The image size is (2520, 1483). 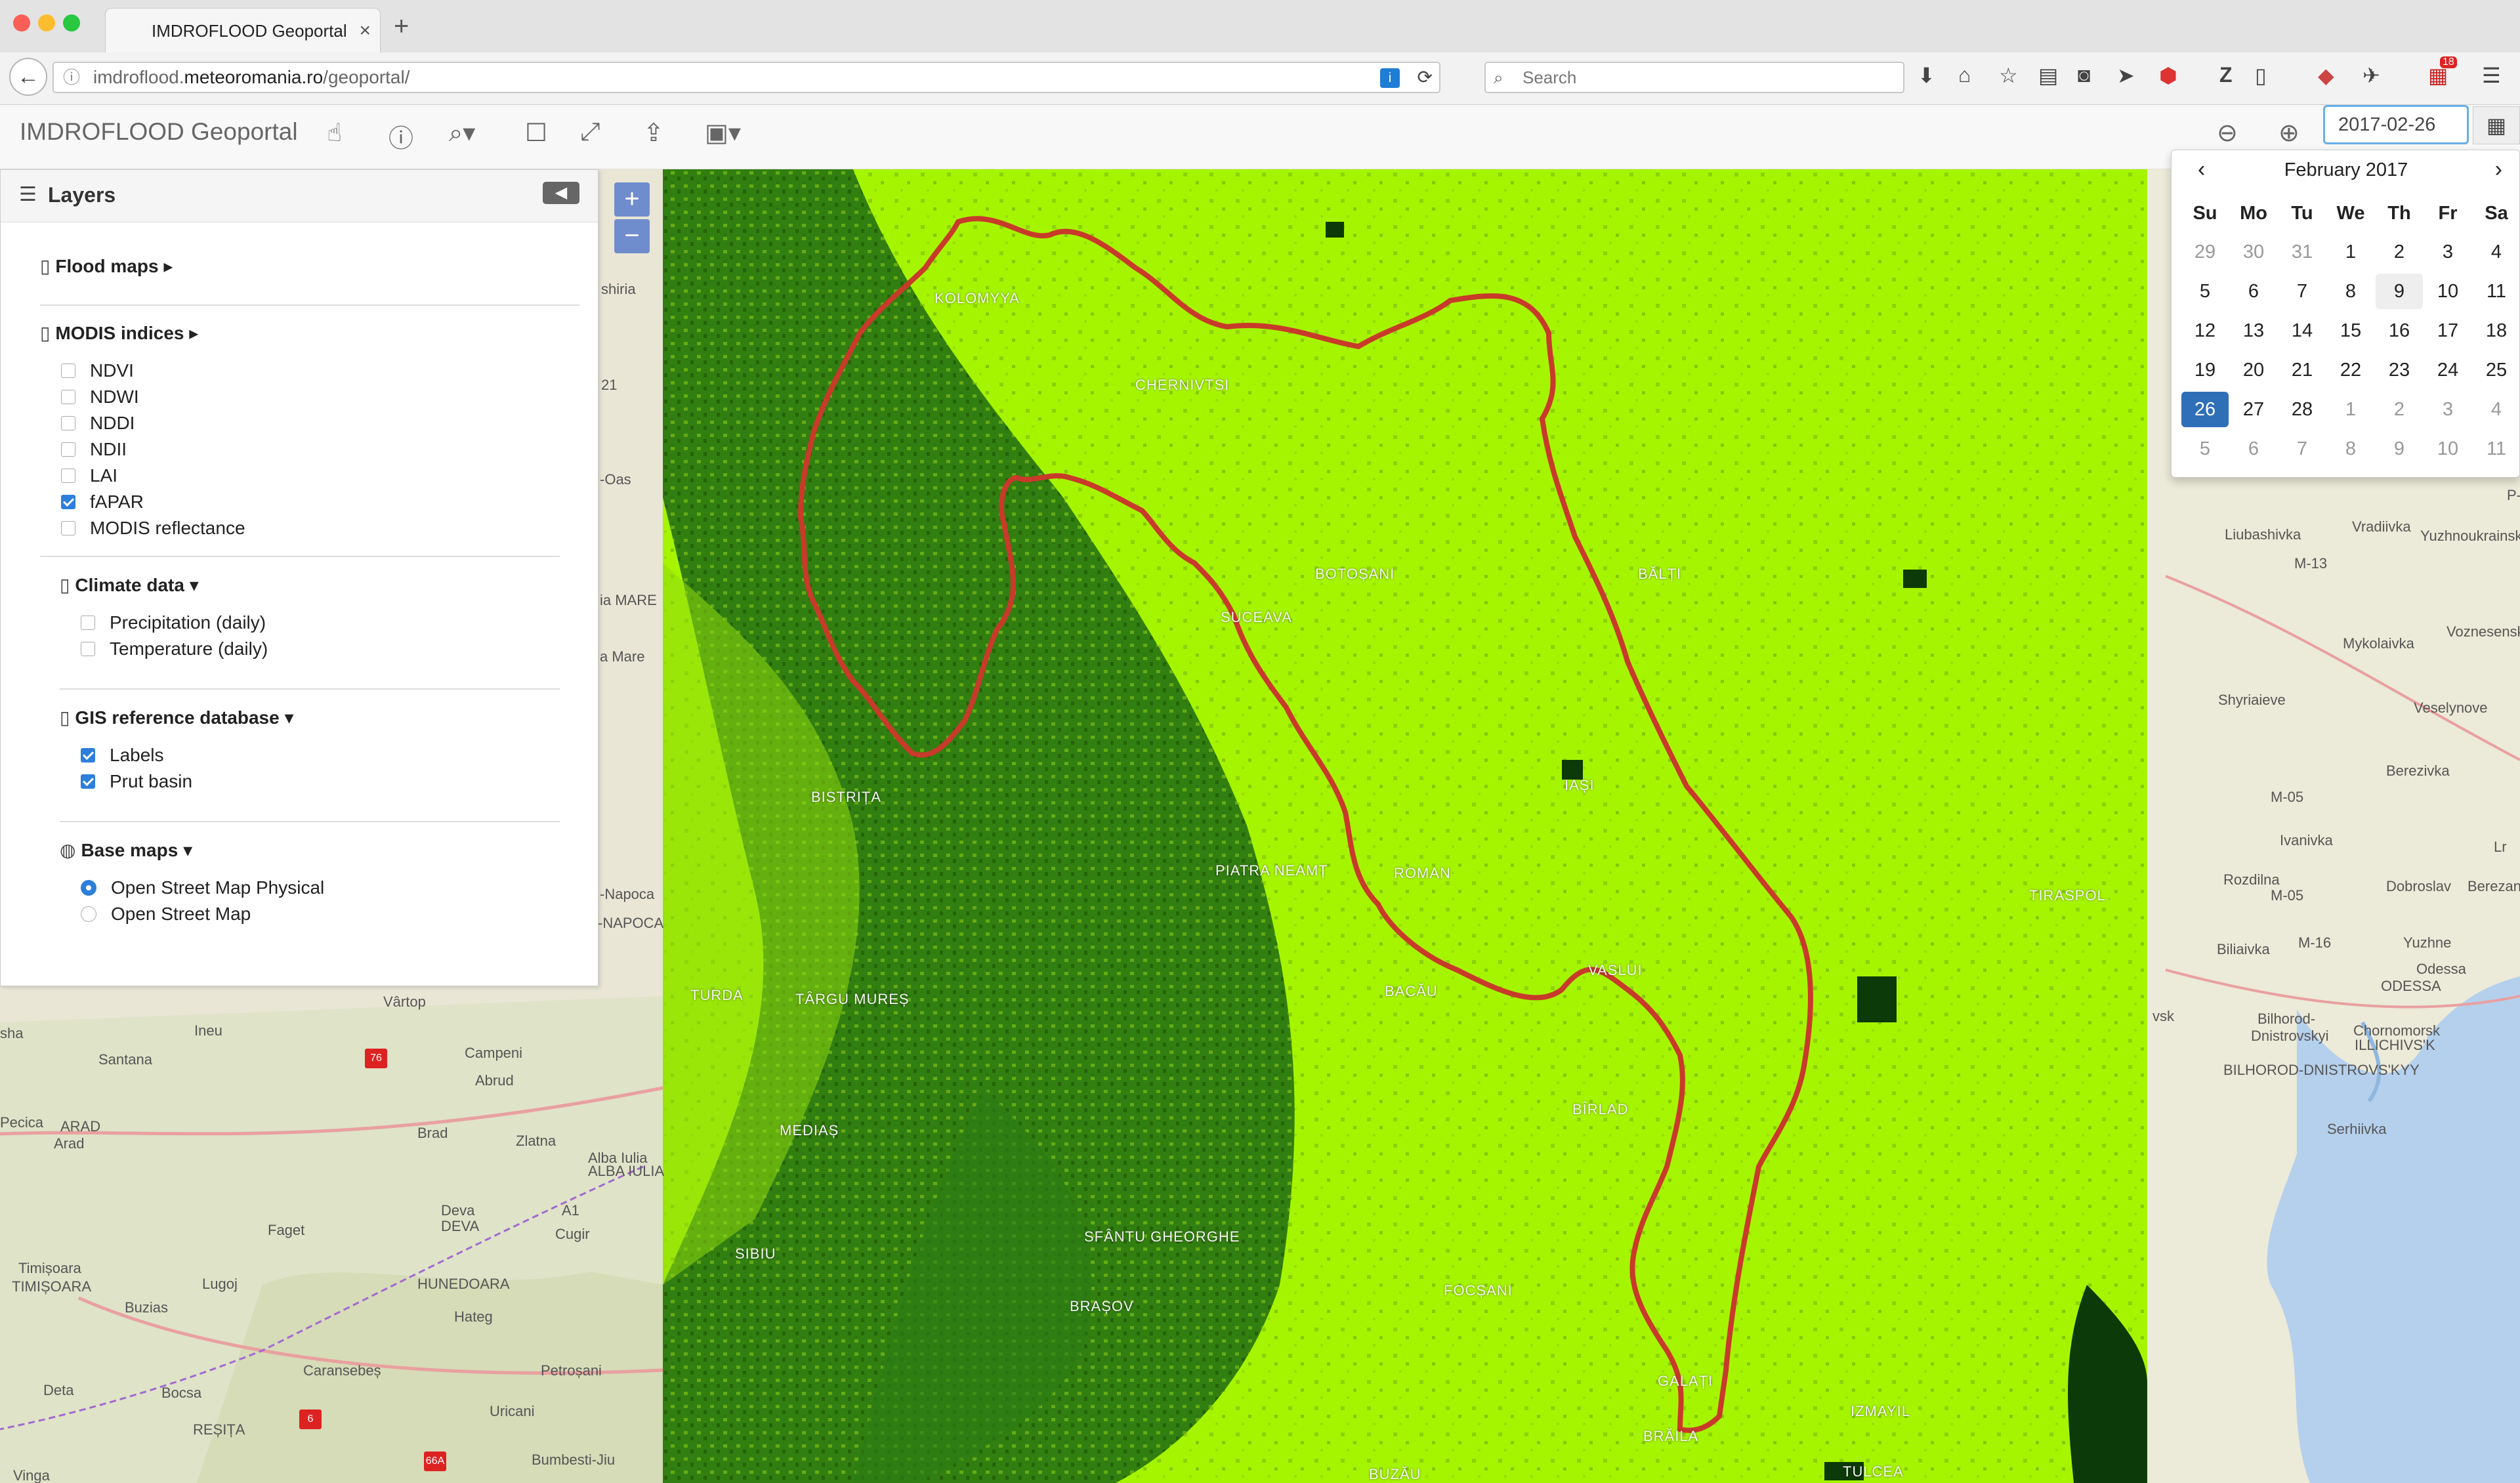 I want to click on calendar-day: 16, so click(x=2399, y=330).